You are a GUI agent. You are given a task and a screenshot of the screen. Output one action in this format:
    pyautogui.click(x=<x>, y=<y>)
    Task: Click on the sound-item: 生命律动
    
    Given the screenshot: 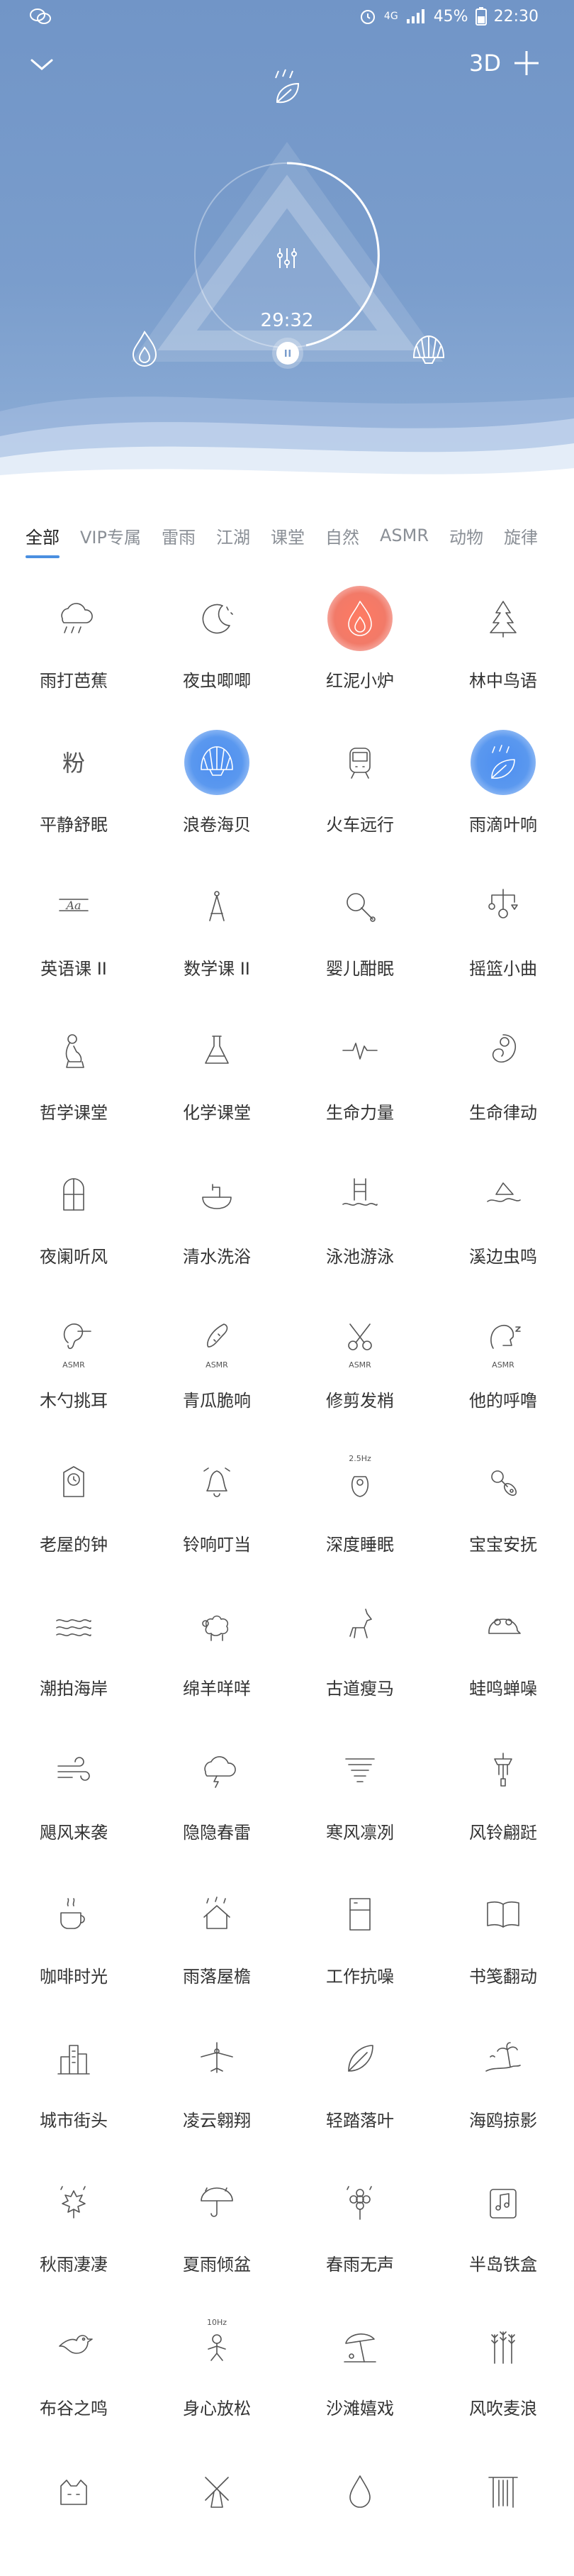 What is the action you would take?
    pyautogui.click(x=503, y=1064)
    